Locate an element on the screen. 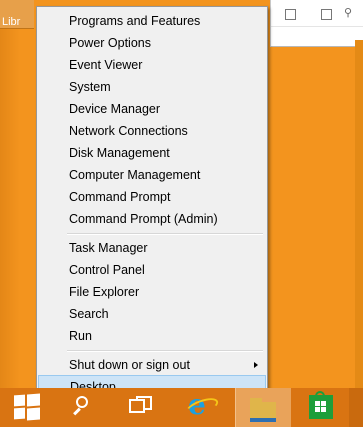 The height and width of the screenshot is (427, 363). menu-item-label: Network Connections is located at coordinates (128, 131).